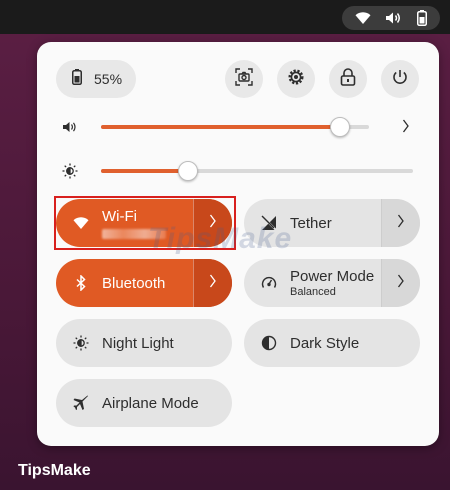 Image resolution: width=450 pixels, height=490 pixels. What do you see at coordinates (269, 343) in the screenshot?
I see `dark-style-icon` at bounding box center [269, 343].